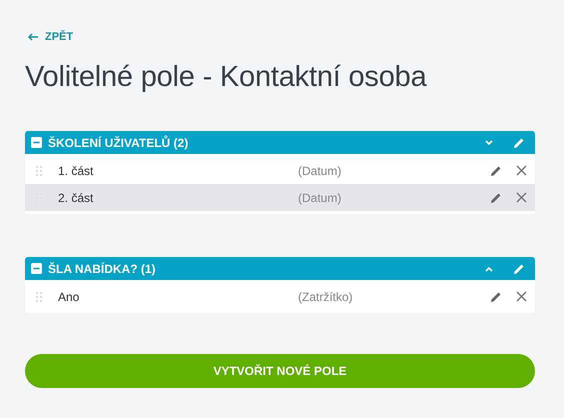 The image size is (564, 418). I want to click on page-title: Volitelné pole - Kontaktní osoba, so click(226, 77).